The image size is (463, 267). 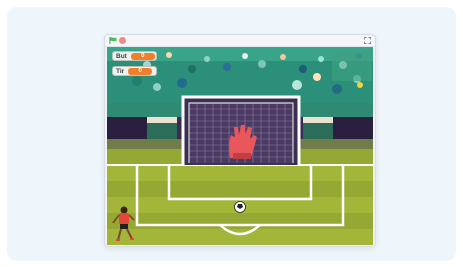 I want to click on stop-sign-icon, so click(x=122, y=40).